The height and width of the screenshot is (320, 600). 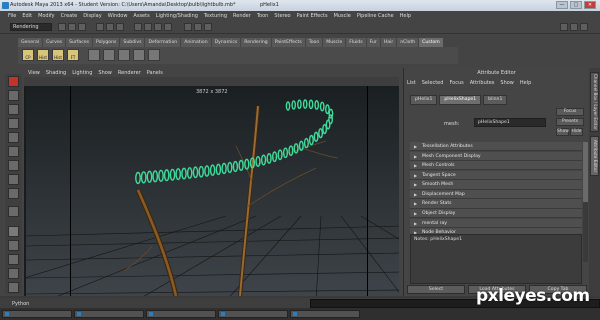 I want to click on mesh-name-field: pHelixShape1, so click(x=510, y=122).